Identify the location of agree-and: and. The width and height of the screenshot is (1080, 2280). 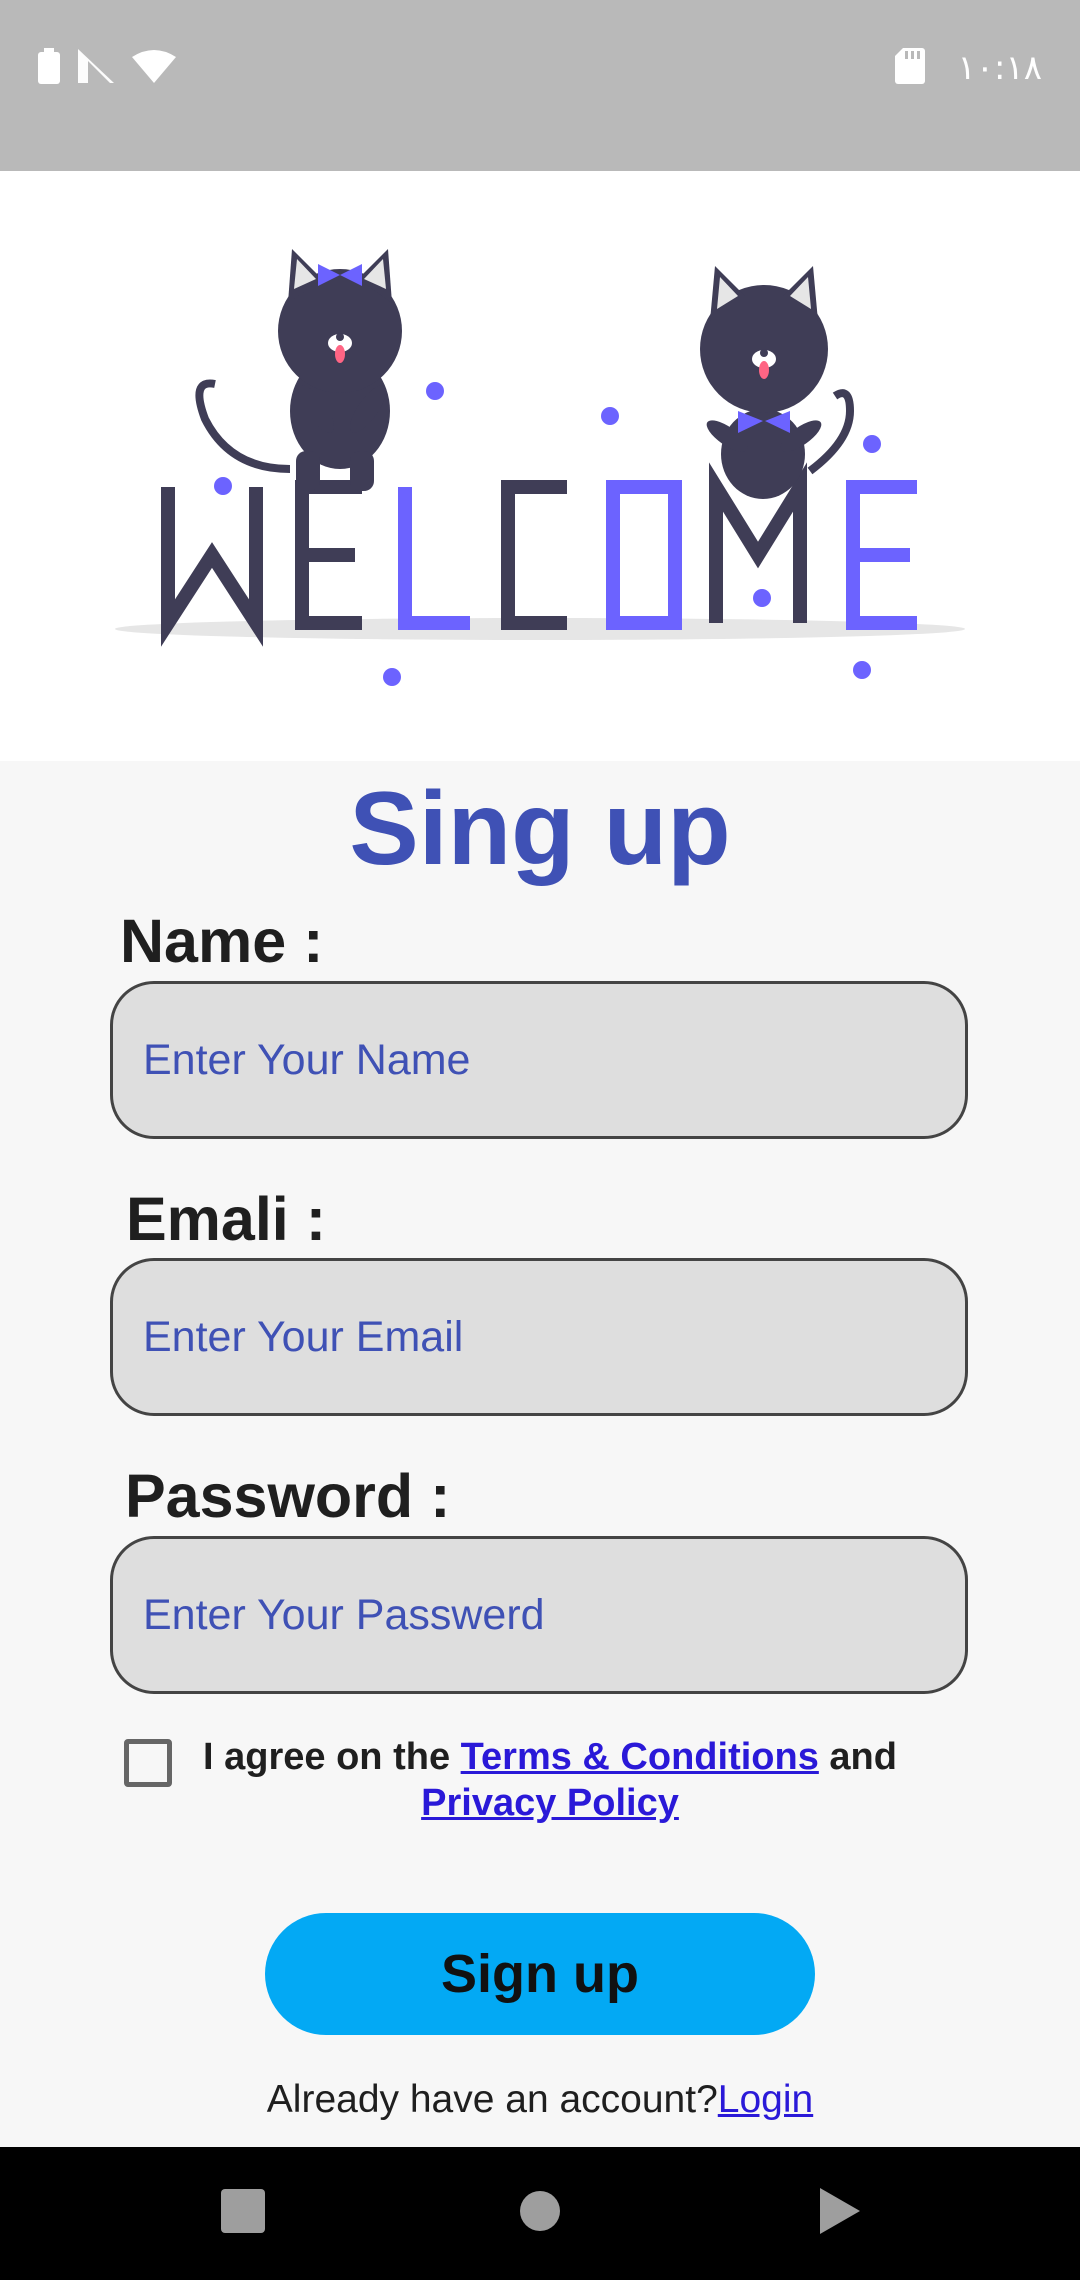
(857, 1757).